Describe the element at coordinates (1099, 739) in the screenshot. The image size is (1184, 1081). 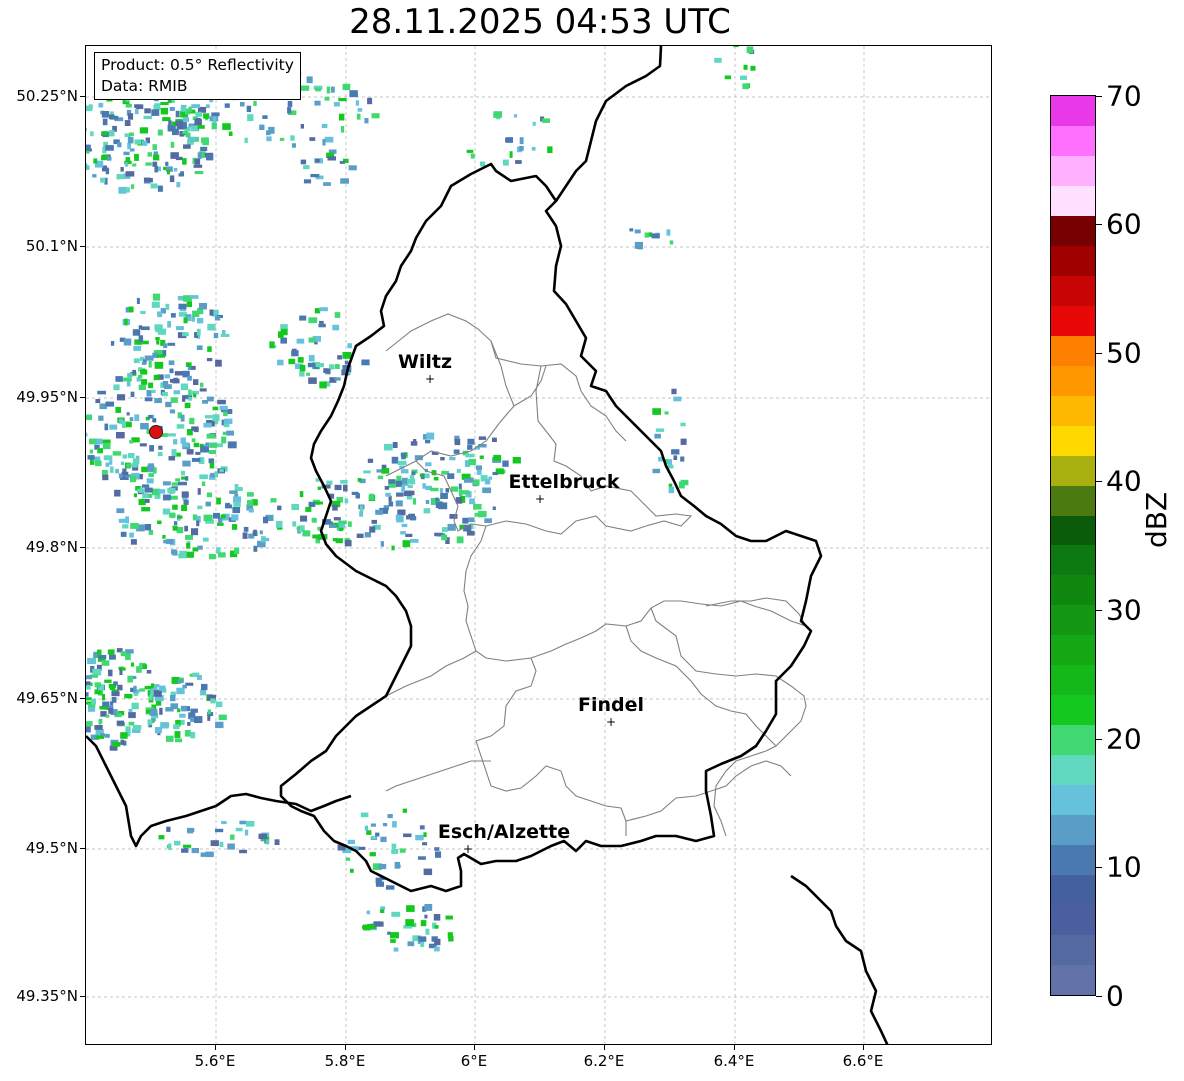
I see `colorbar-tick` at that location.